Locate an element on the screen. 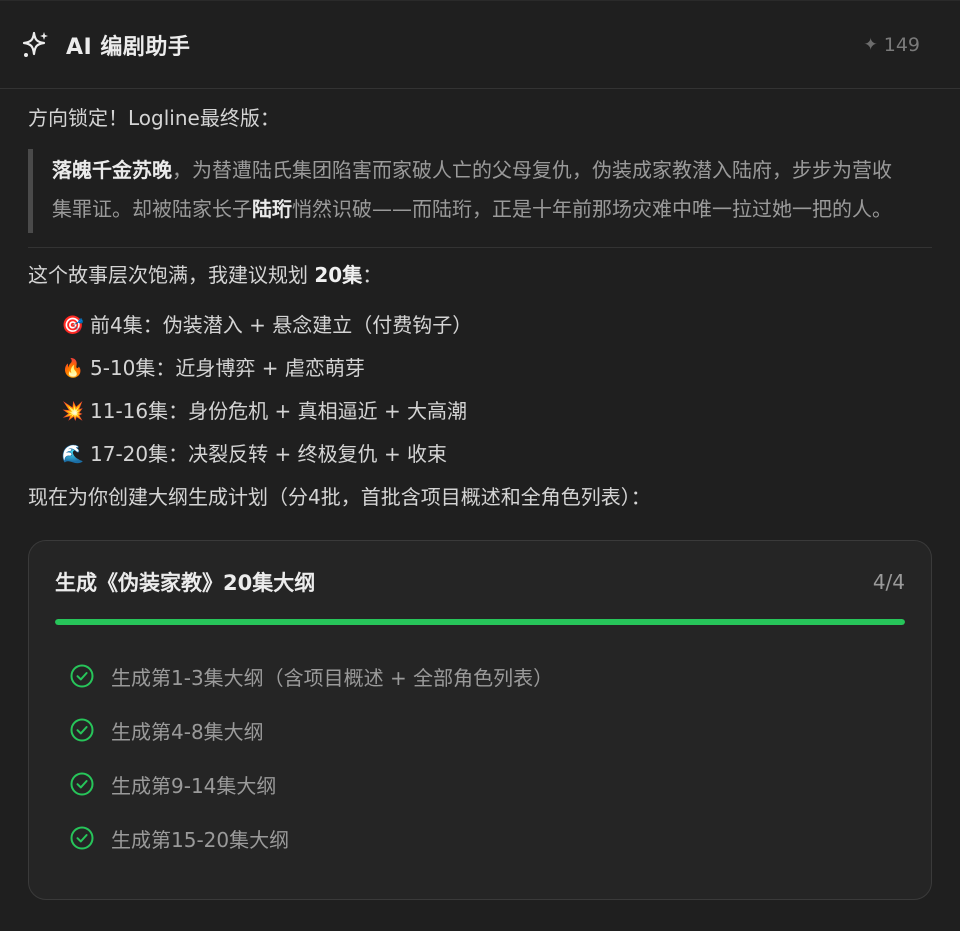 Image resolution: width=960 pixels, height=931 pixels. task-item: 生成第1-3集大纲（含项目概述 + 全部角色列表） is located at coordinates (480, 676).